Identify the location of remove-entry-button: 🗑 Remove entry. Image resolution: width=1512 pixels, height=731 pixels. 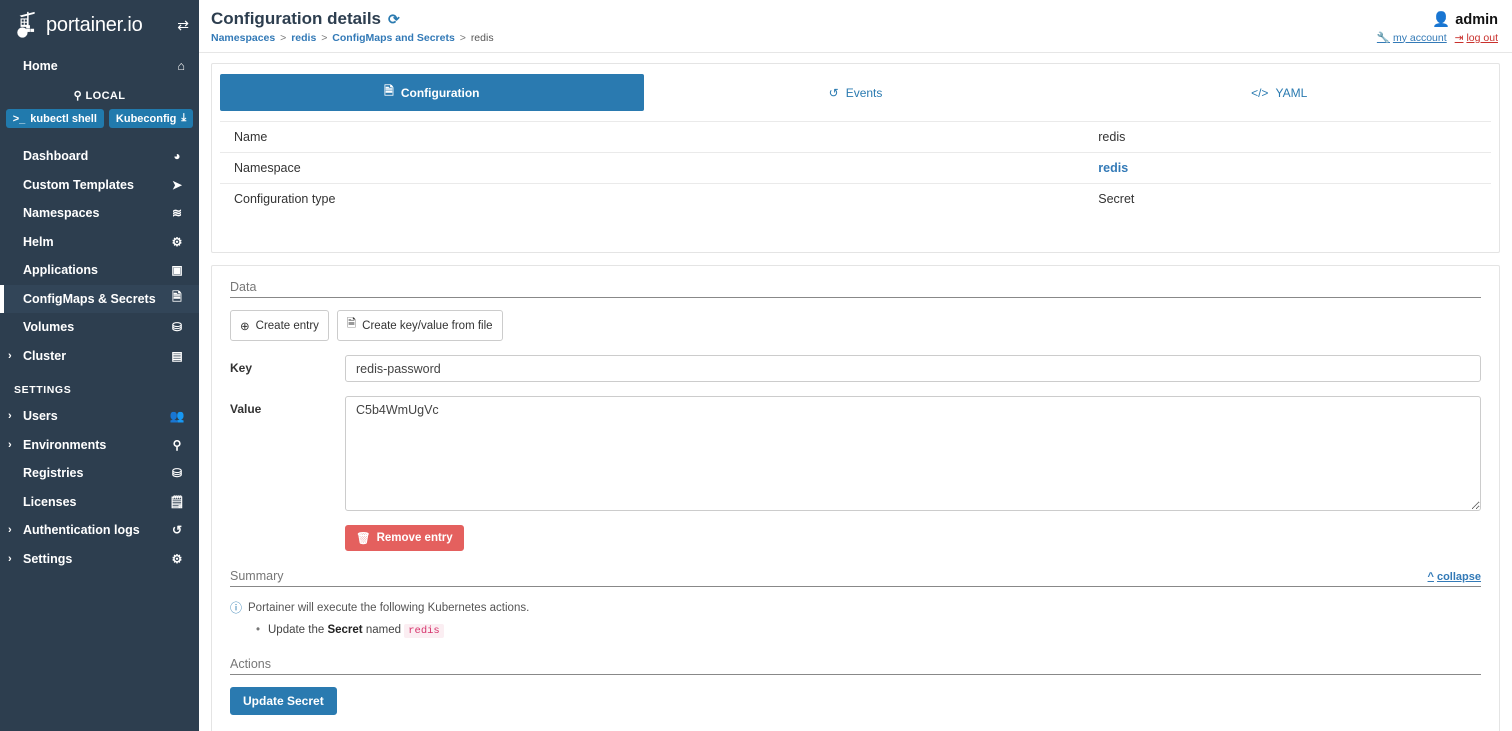
(404, 538).